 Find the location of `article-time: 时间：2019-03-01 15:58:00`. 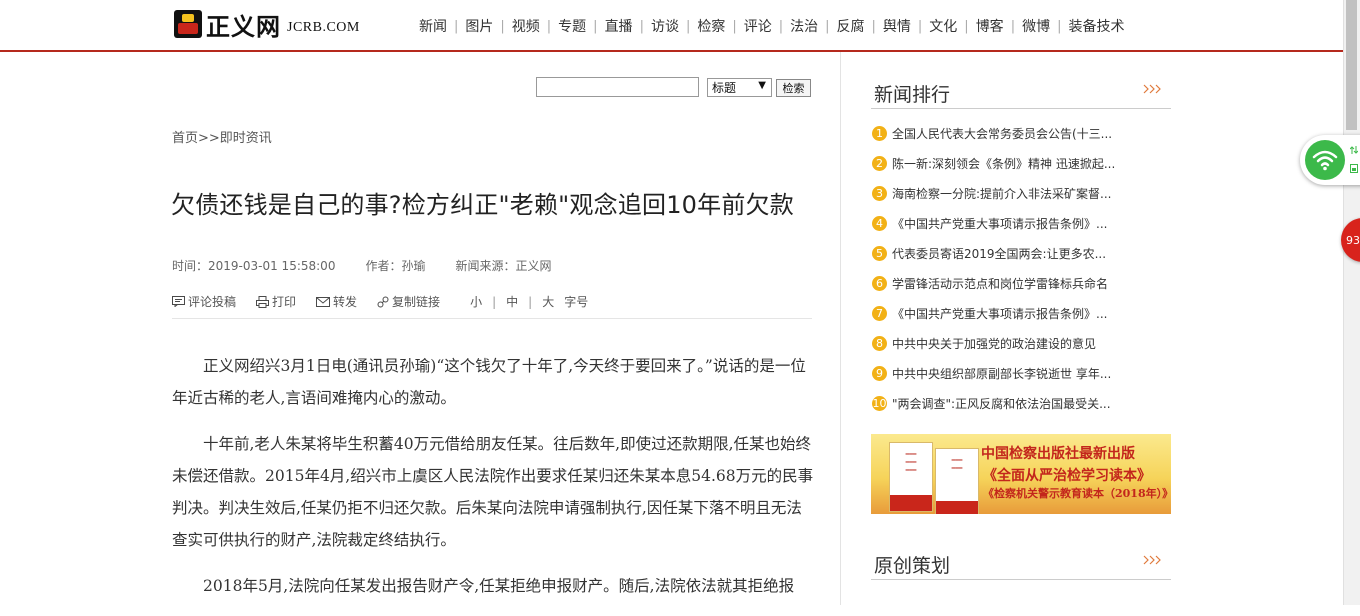

article-time: 时间：2019-03-01 15:58:00 is located at coordinates (254, 266).